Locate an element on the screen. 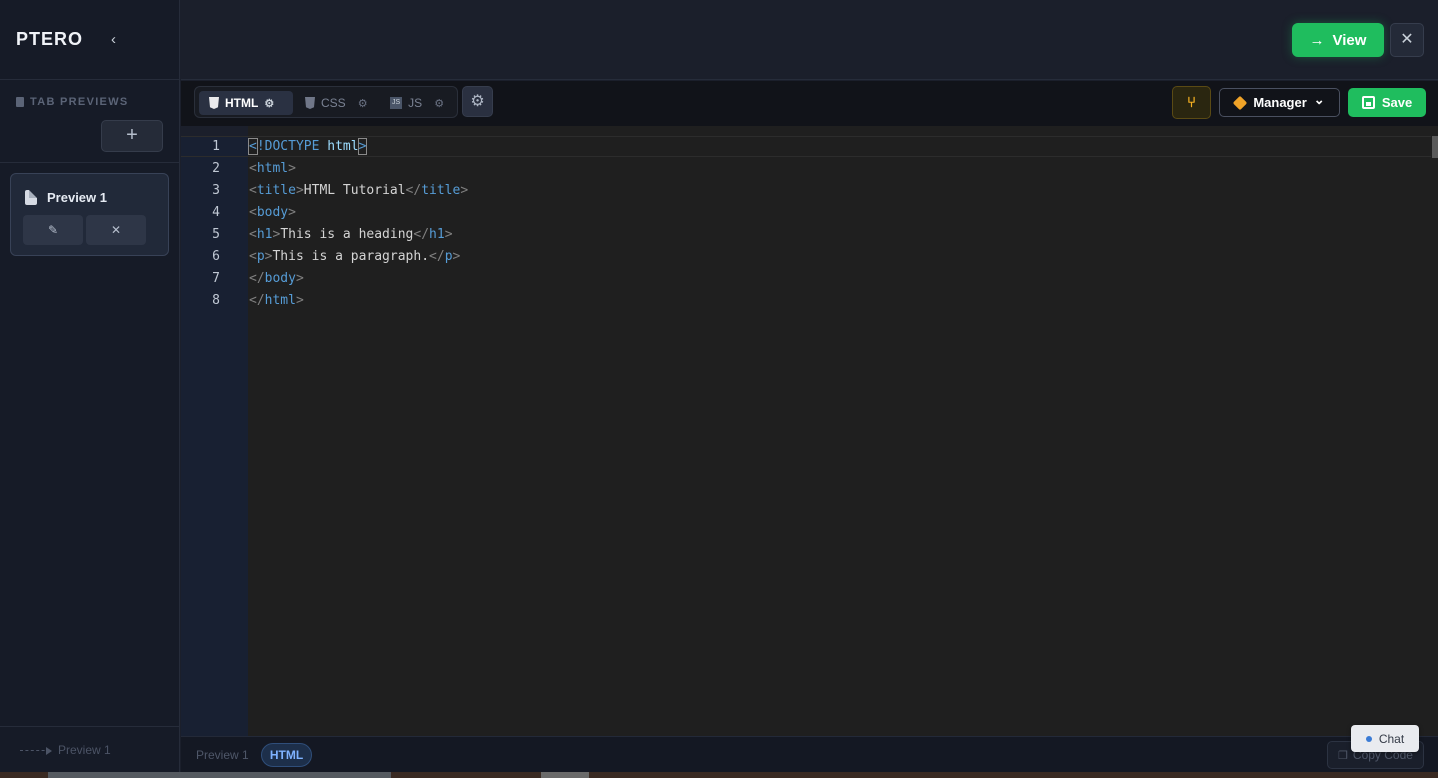  chat-button: Chat is located at coordinates (1385, 738).